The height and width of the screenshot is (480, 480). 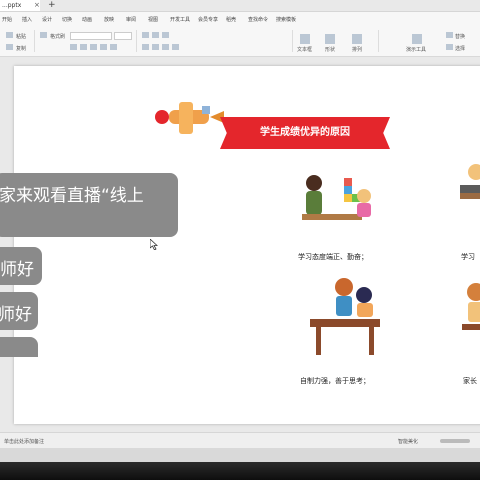 I want to click on justify-icon, so click(x=175, y=47).